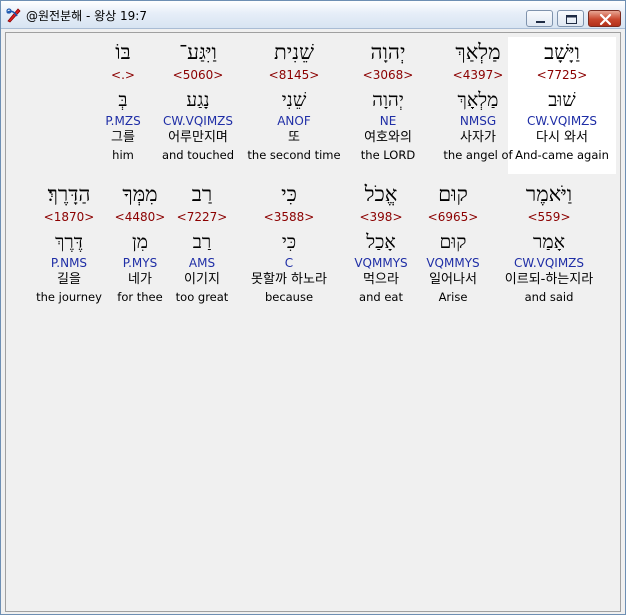 This screenshot has height=615, width=626. What do you see at coordinates (381, 297) in the screenshot?
I see `english-gloss: and eat` at bounding box center [381, 297].